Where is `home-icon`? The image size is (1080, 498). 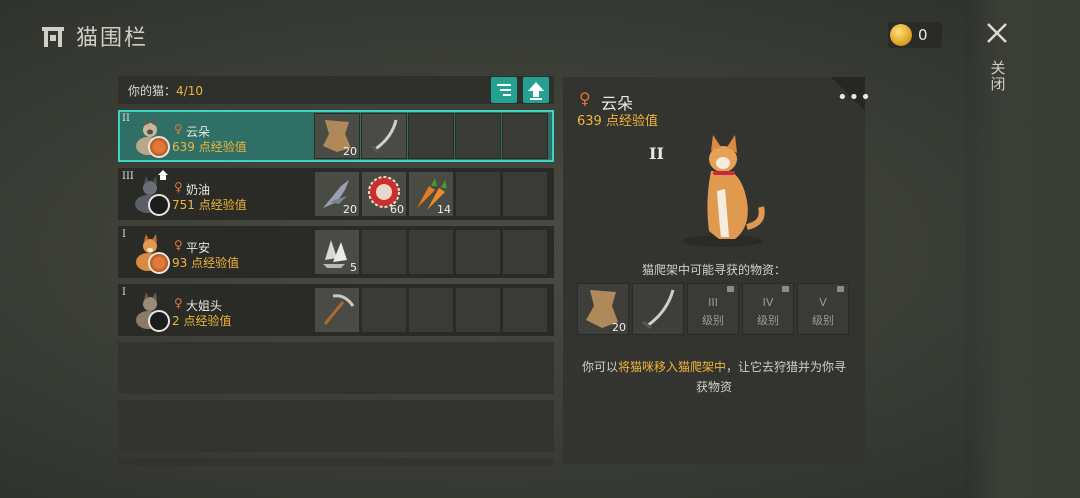
home-icon is located at coordinates (163, 175).